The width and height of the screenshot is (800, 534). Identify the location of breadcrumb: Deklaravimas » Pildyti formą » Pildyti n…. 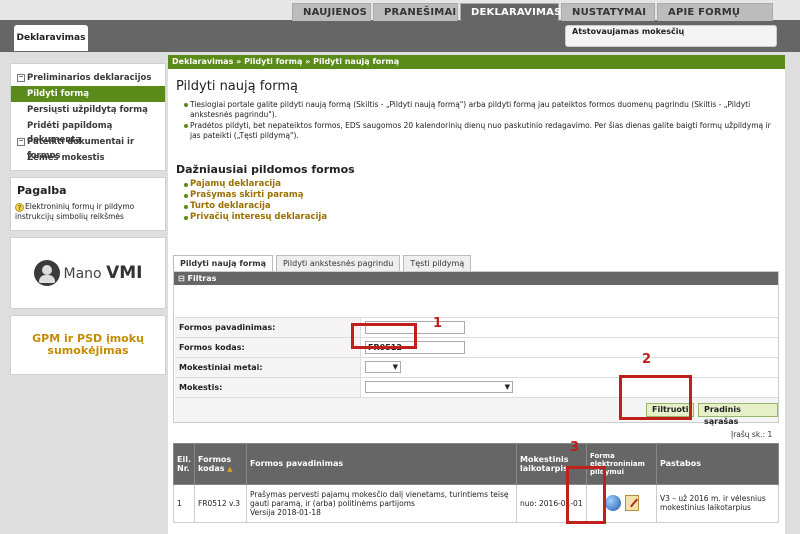
(476, 62).